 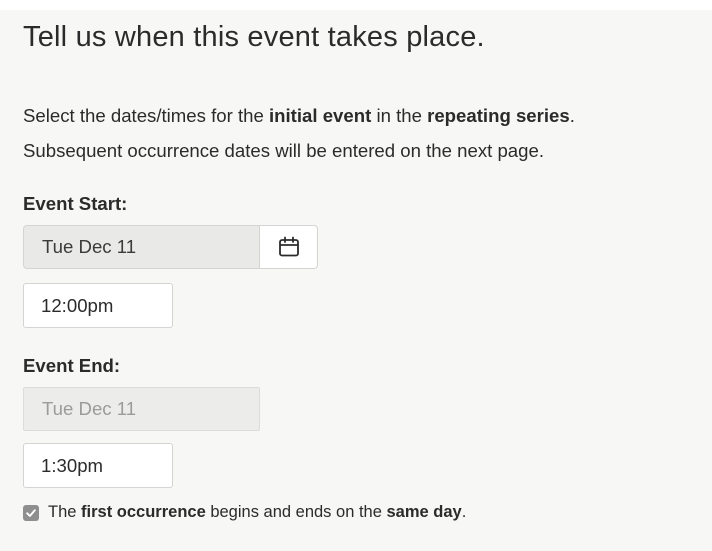 I want to click on same-day-checkbox, so click(x=31, y=512).